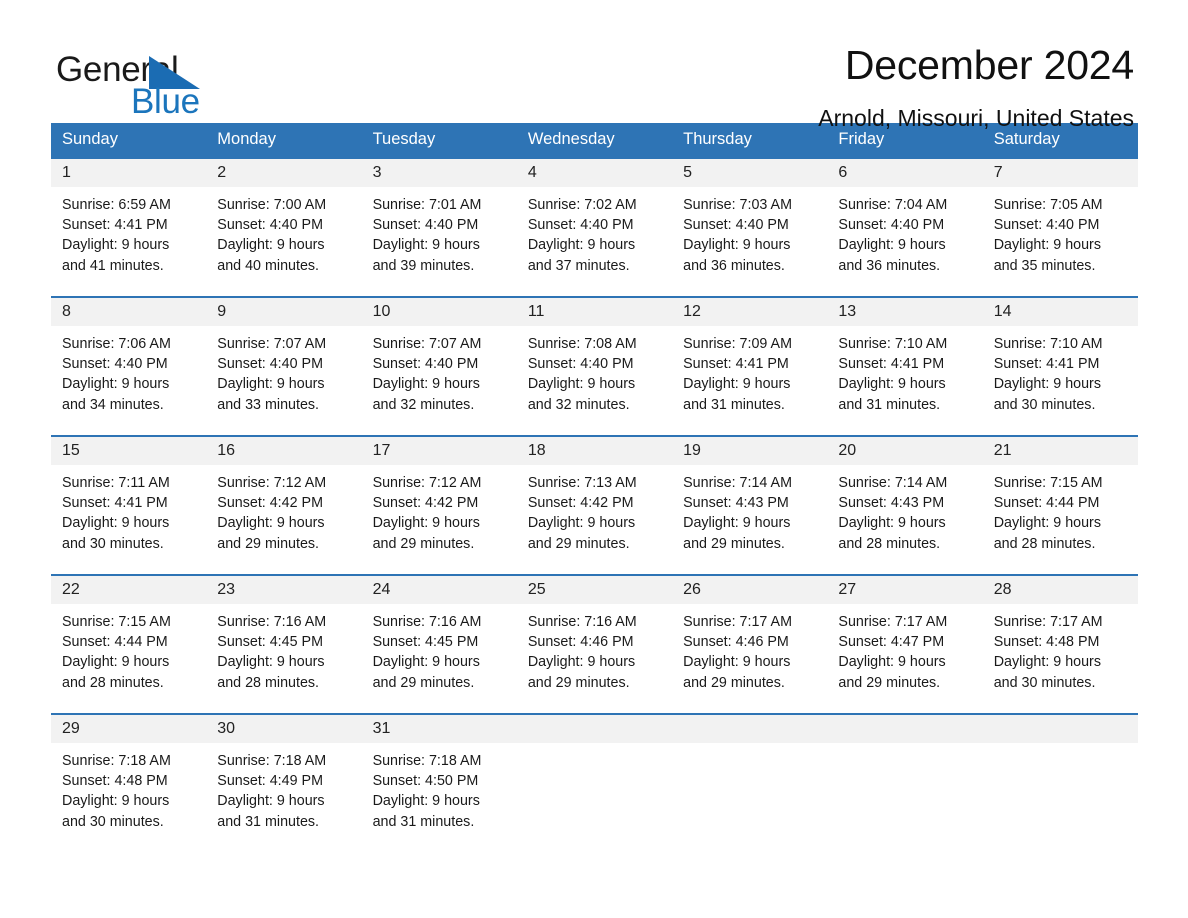  I want to click on day-number: 10, so click(439, 312).